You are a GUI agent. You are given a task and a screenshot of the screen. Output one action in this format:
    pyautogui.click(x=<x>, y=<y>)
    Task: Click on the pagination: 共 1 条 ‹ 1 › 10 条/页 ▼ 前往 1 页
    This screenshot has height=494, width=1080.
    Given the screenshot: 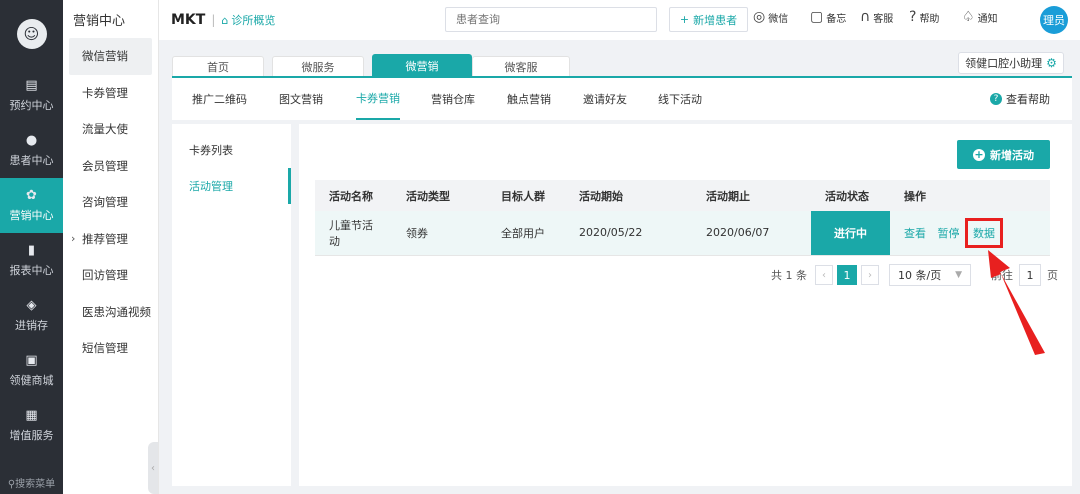 What is the action you would take?
    pyautogui.click(x=914, y=275)
    